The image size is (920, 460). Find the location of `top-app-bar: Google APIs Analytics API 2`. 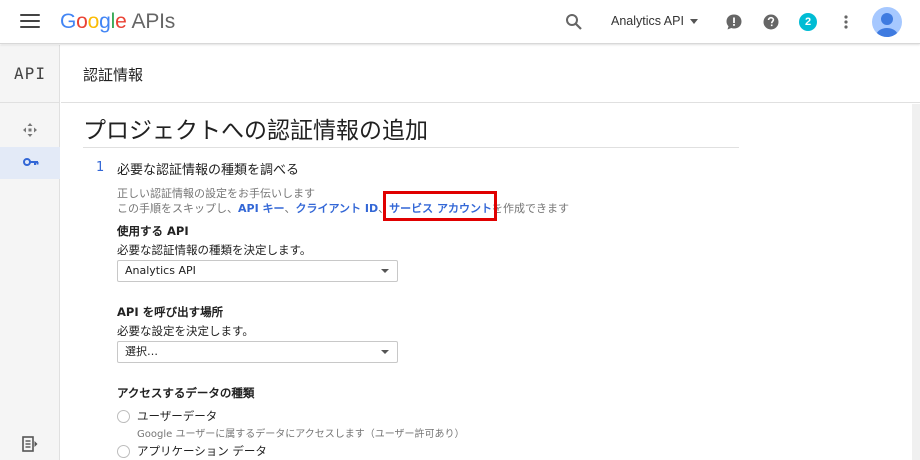

top-app-bar: Google APIs Analytics API 2 is located at coordinates (460, 22).